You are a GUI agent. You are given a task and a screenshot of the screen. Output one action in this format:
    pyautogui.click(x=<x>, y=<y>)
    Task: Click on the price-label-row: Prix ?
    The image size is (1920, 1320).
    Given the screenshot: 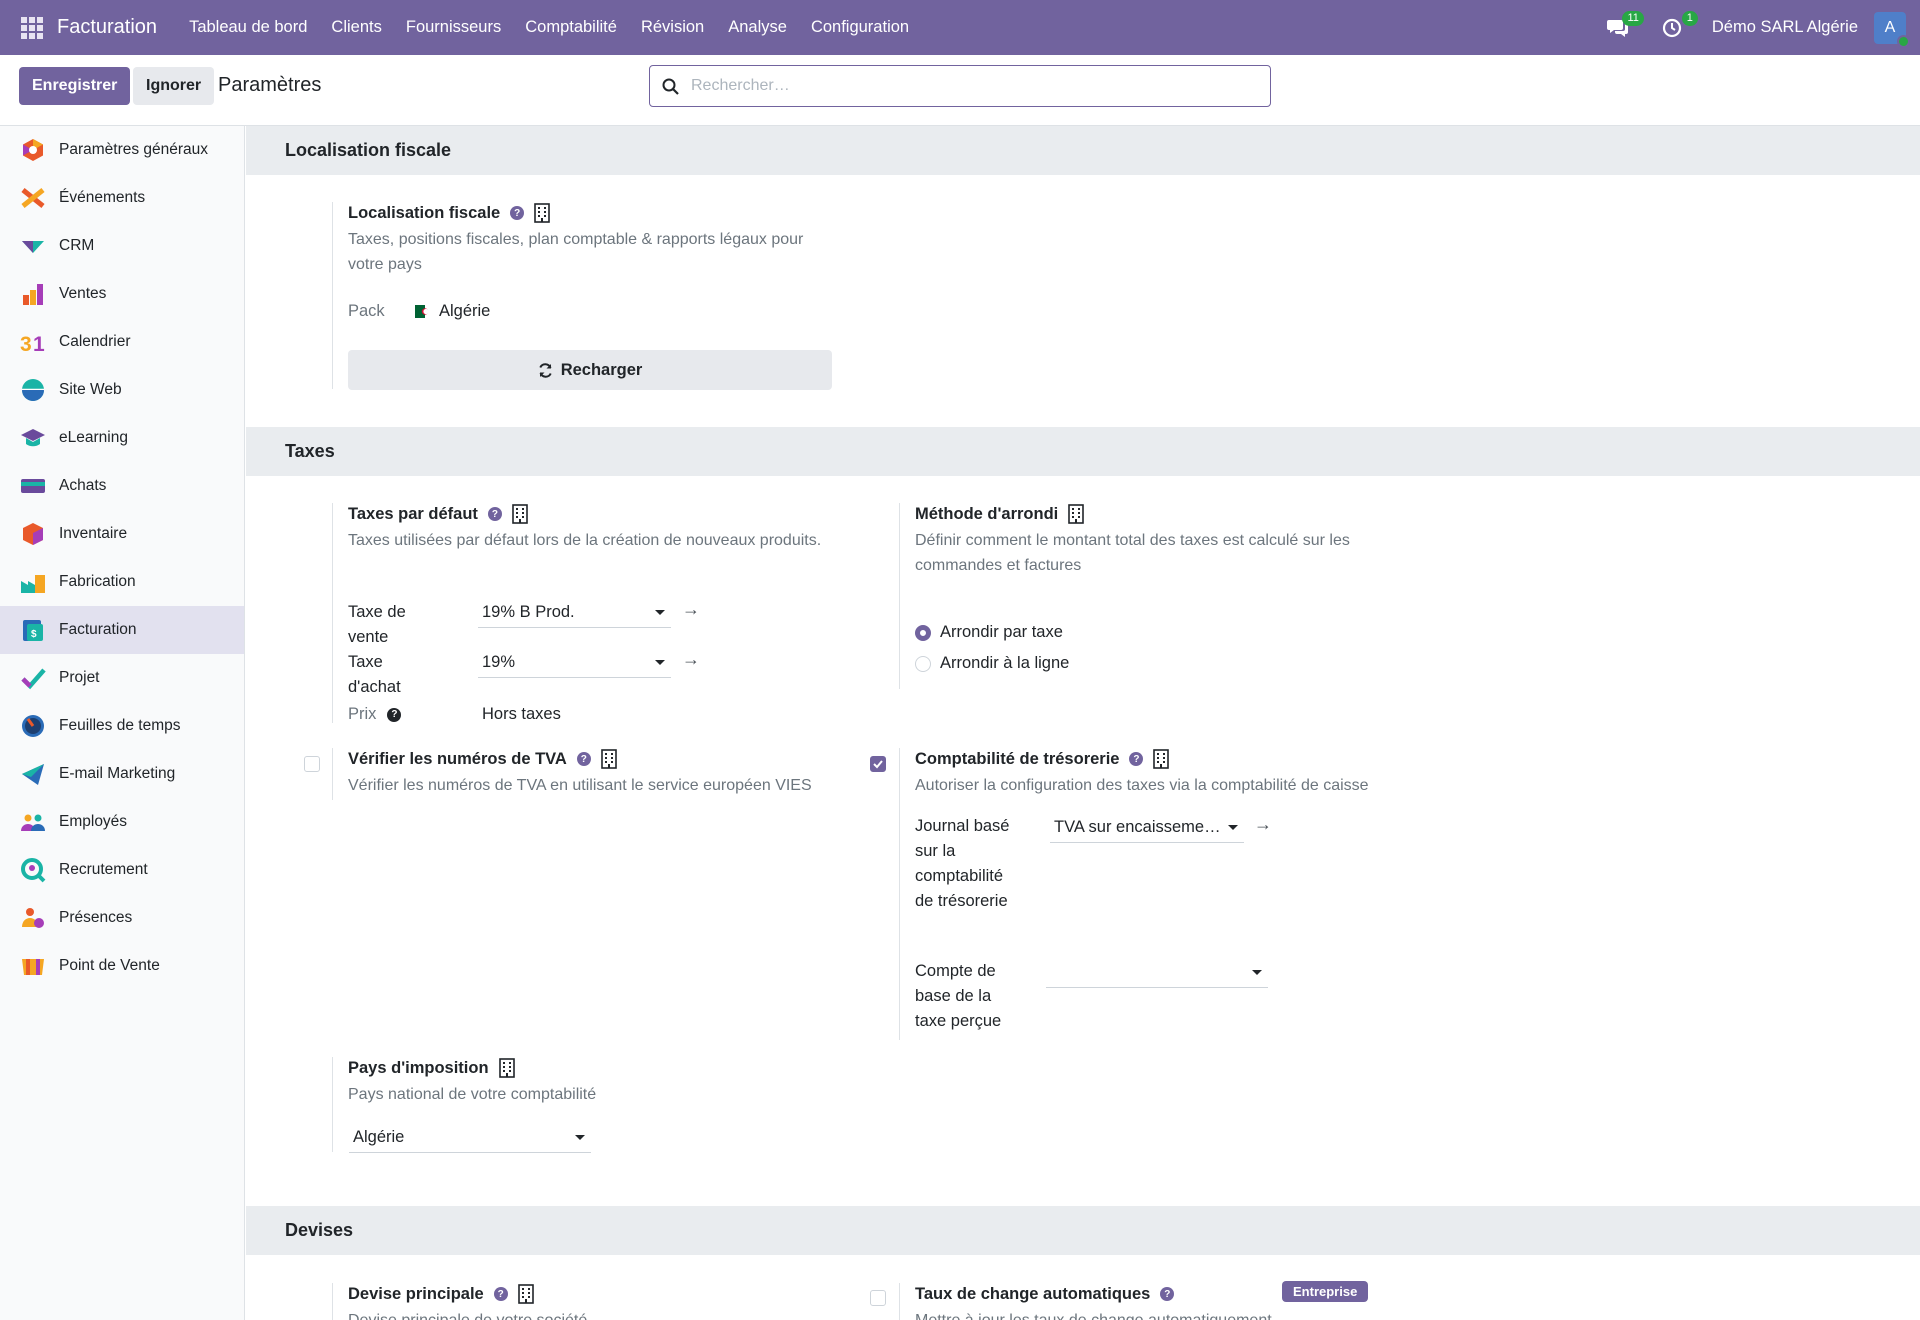 What is the action you would take?
    pyautogui.click(x=375, y=714)
    